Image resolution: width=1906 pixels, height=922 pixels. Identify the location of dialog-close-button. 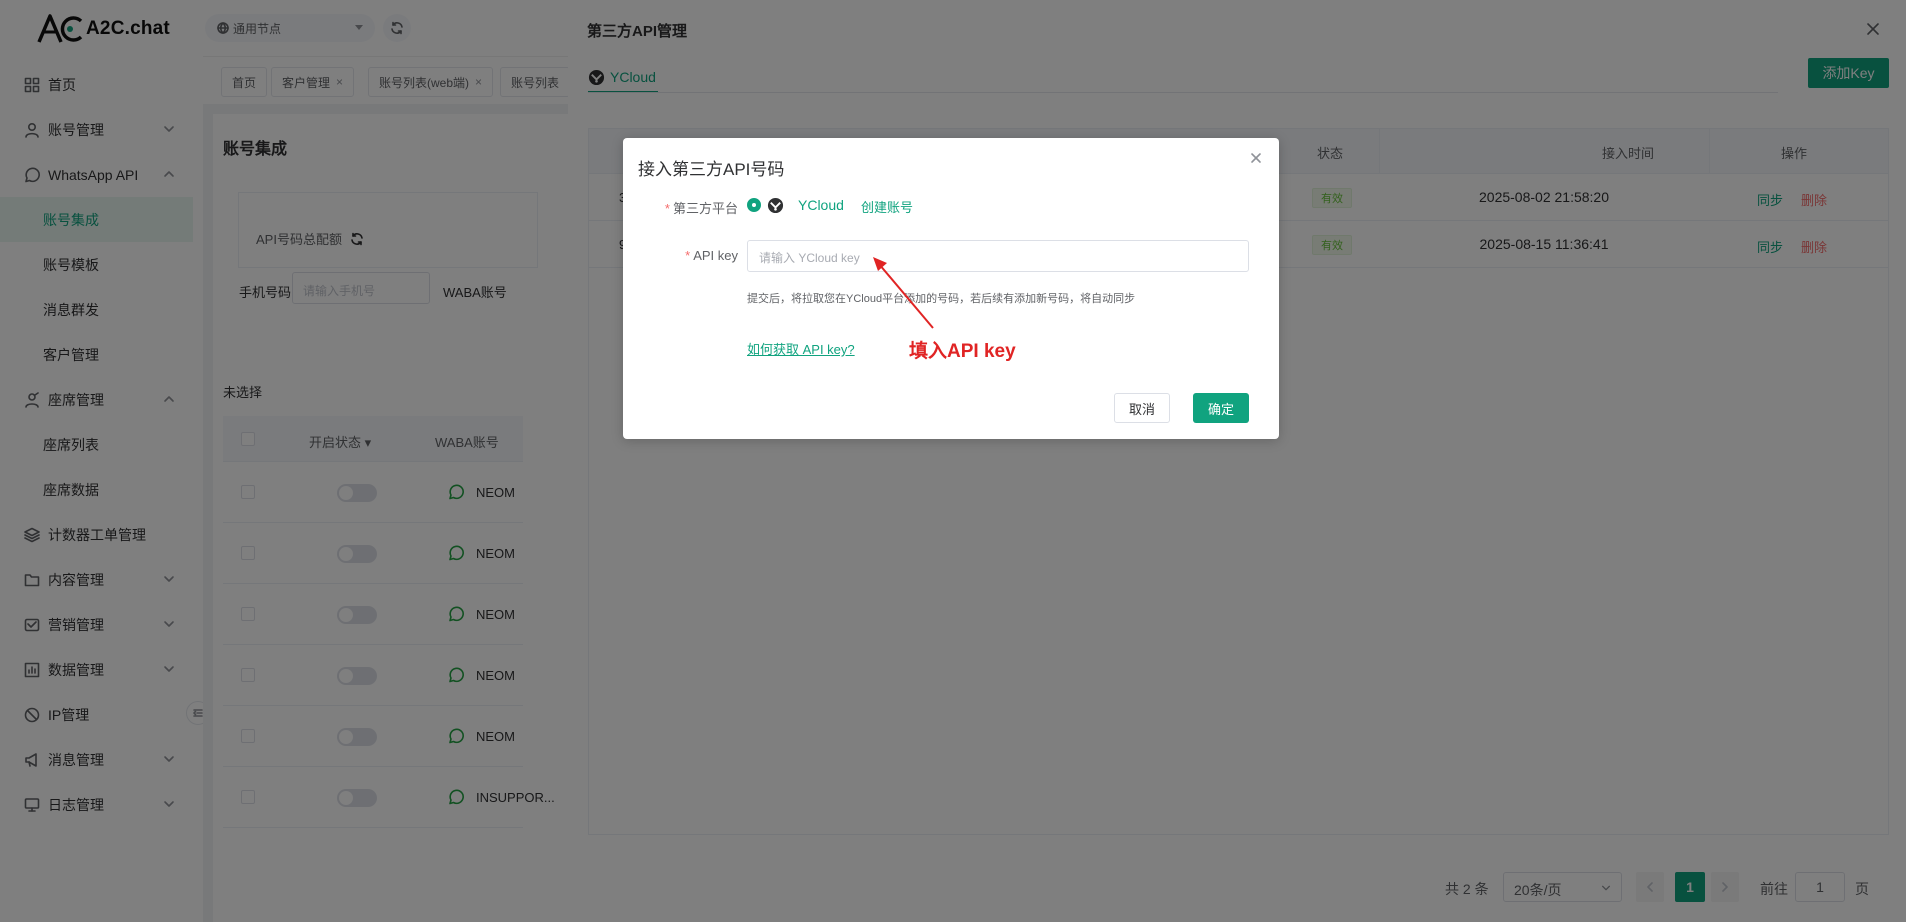
(1256, 158).